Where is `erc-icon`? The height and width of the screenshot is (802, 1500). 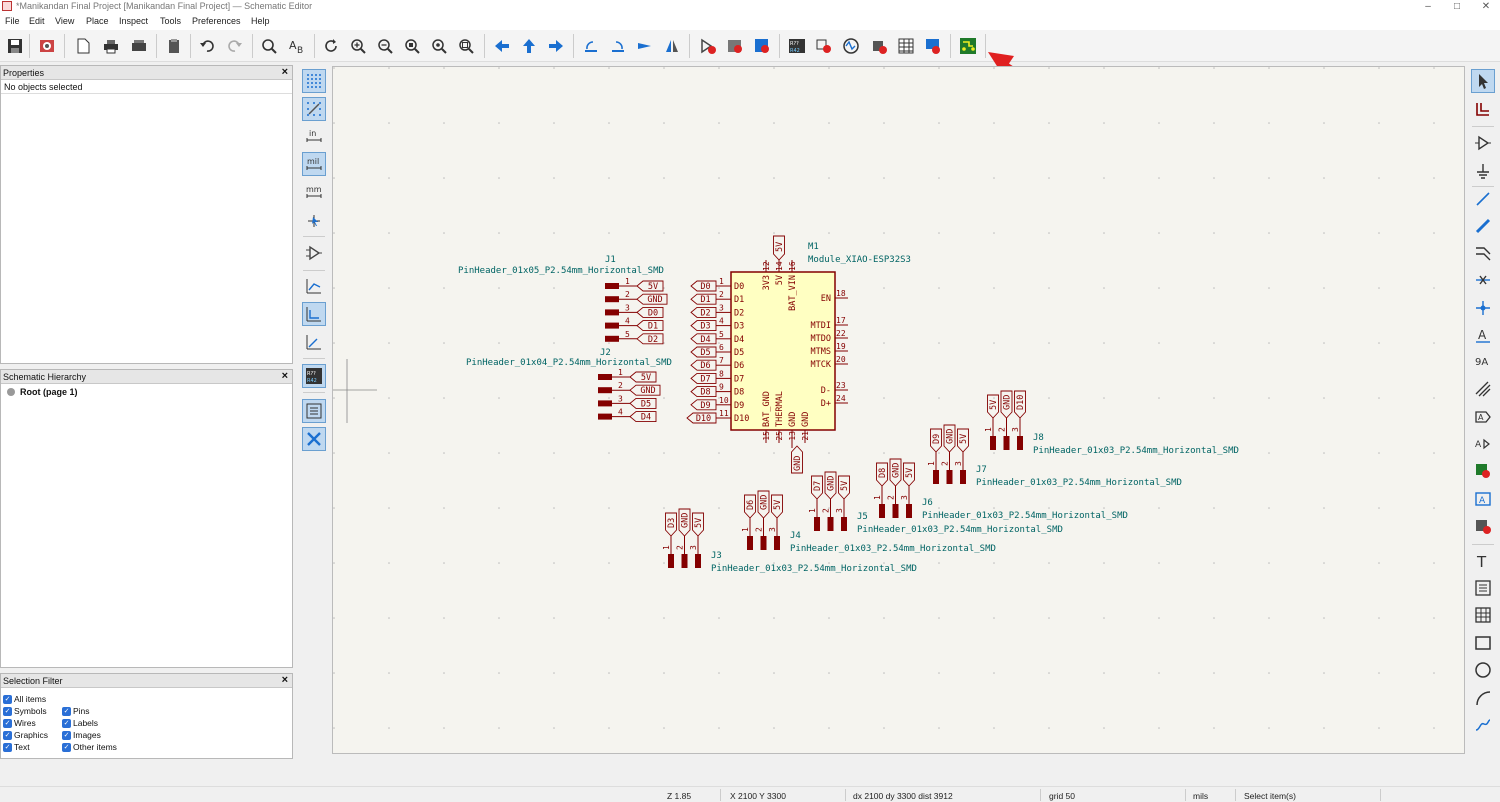
erc-icon is located at coordinates (824, 46).